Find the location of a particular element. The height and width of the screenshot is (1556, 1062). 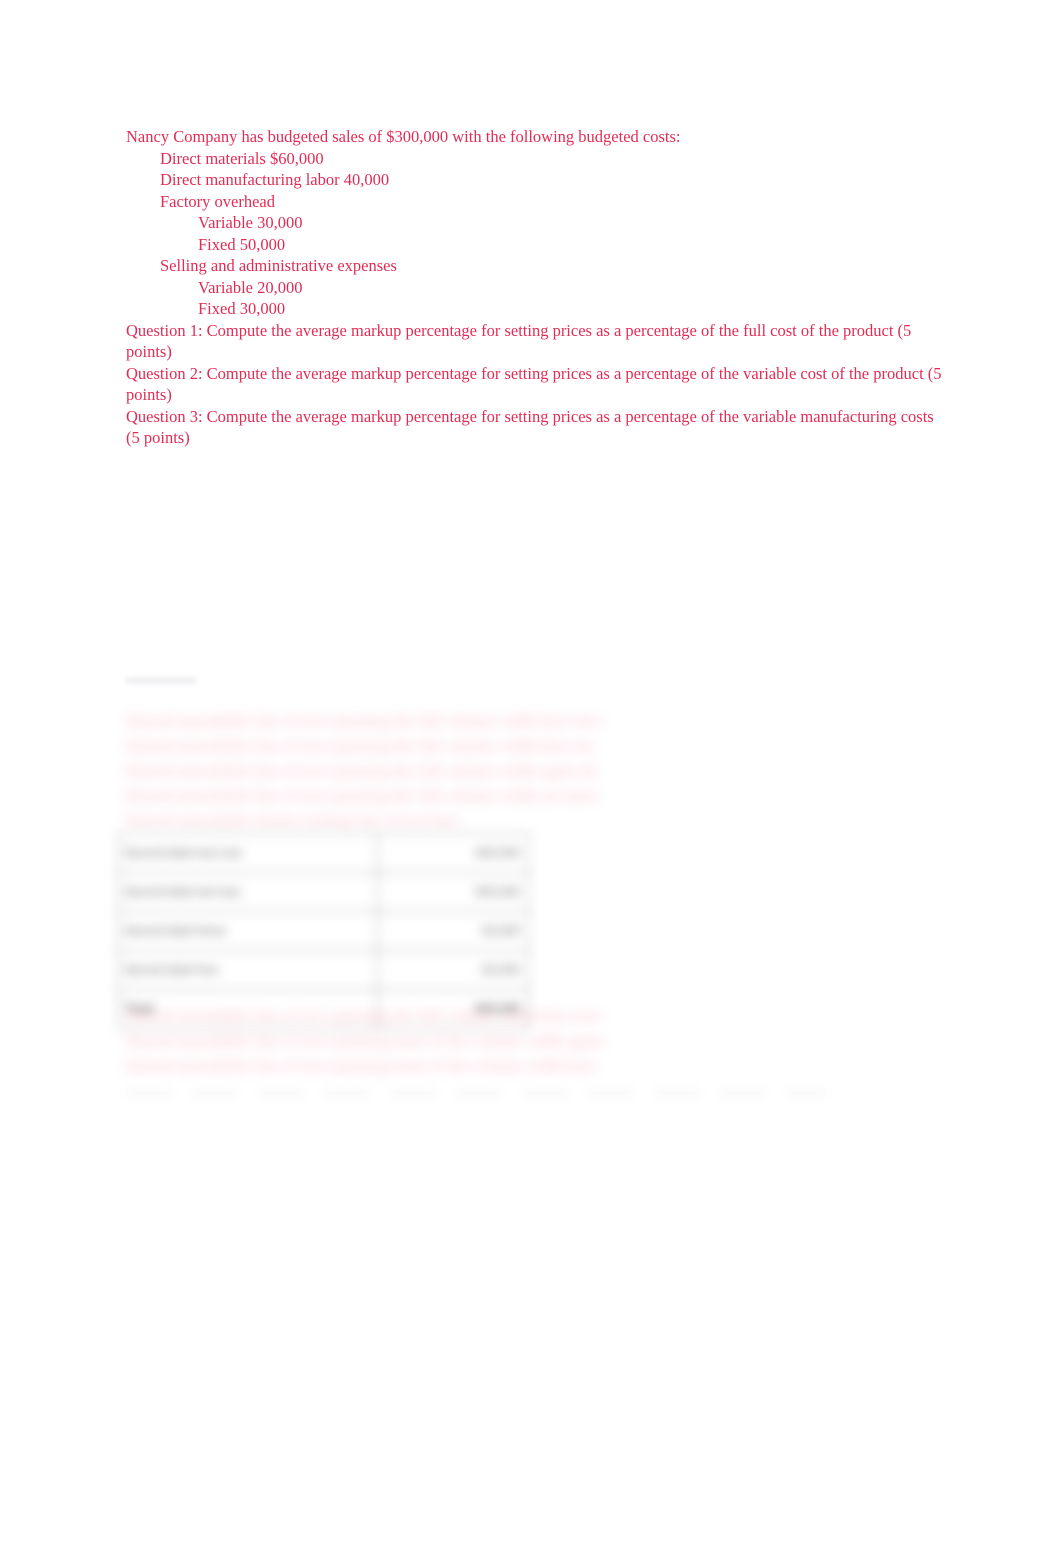

cost-item-factory-overhead-fixed: Fixed 50,000 is located at coordinates (242, 244).